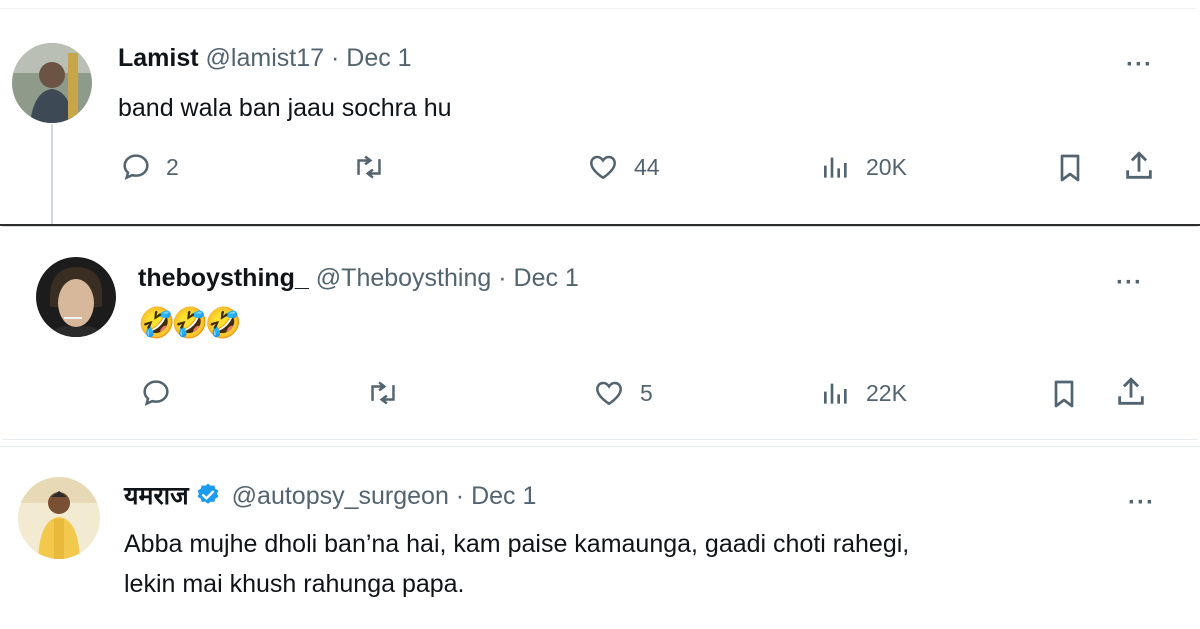  Describe the element at coordinates (265, 58) in the screenshot. I see `author-handle: @lamist17` at that location.